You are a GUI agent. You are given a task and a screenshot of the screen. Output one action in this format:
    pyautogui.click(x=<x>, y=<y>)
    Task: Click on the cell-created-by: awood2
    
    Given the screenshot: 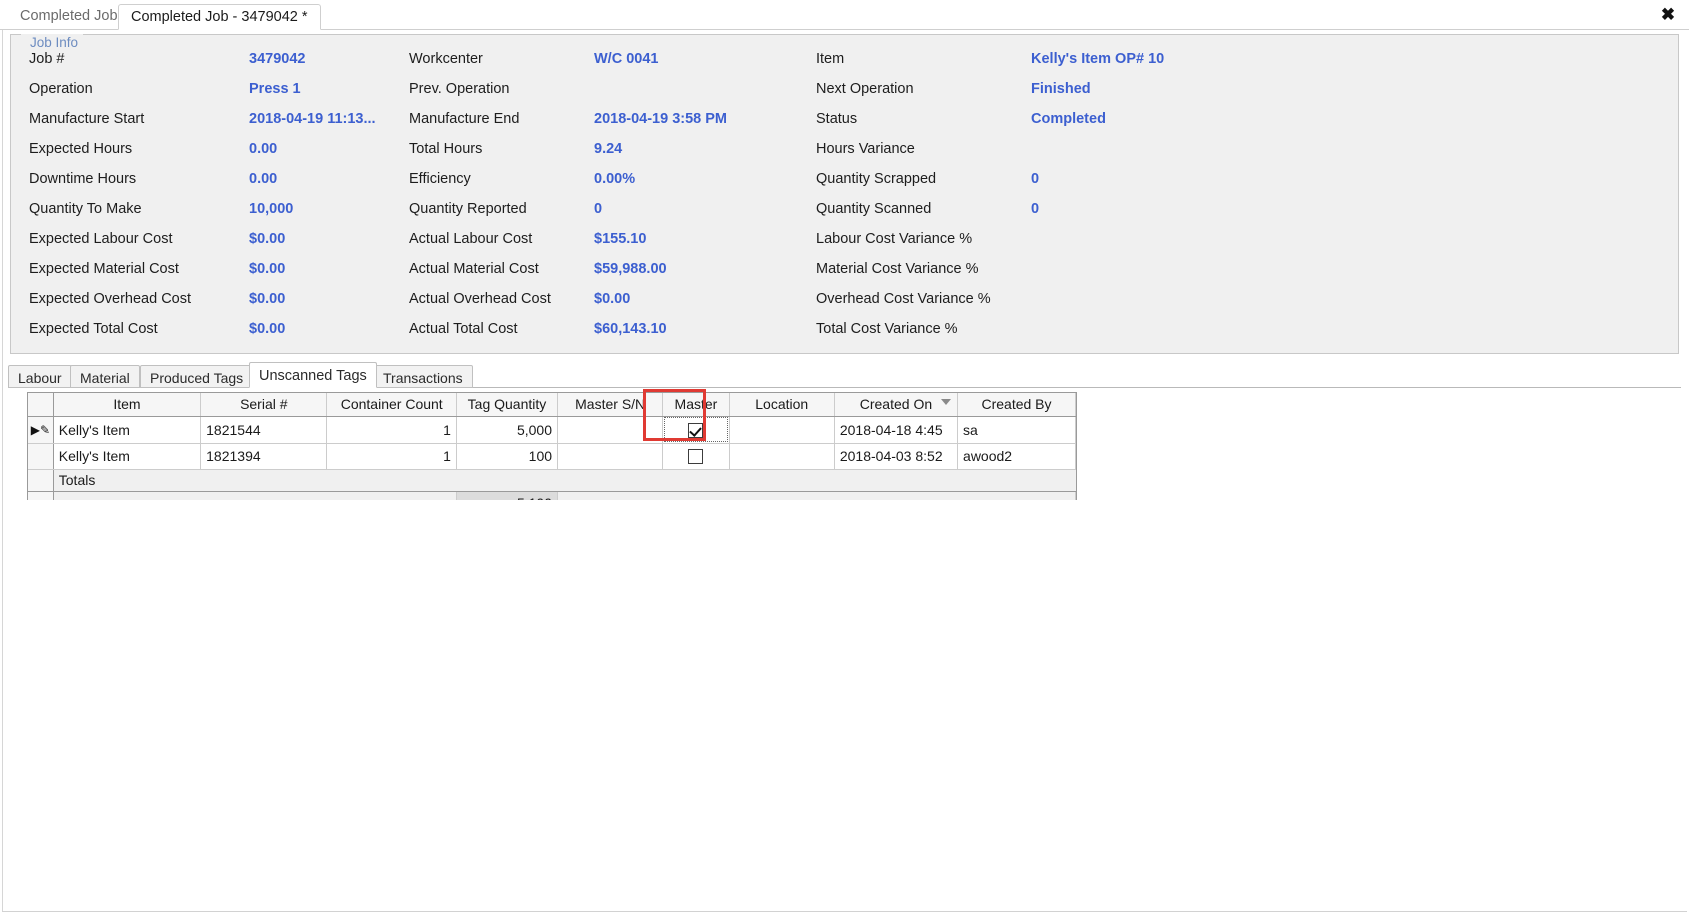 What is the action you would take?
    pyautogui.click(x=1016, y=456)
    